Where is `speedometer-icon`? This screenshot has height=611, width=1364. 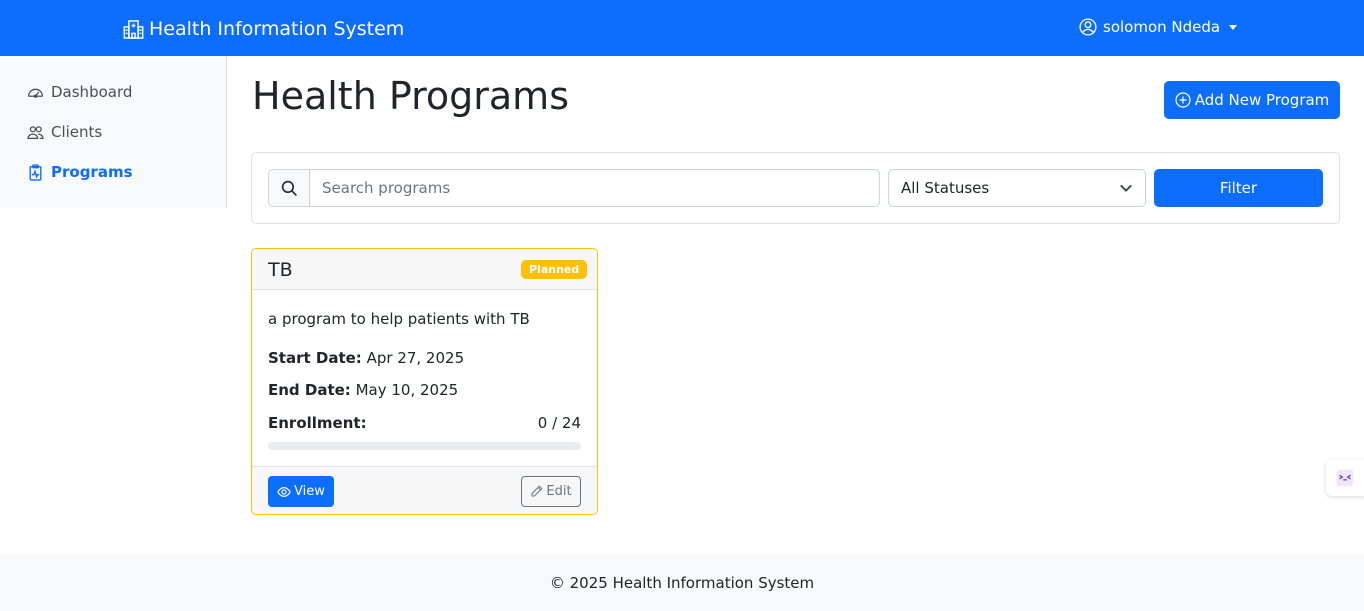 speedometer-icon is located at coordinates (35, 93).